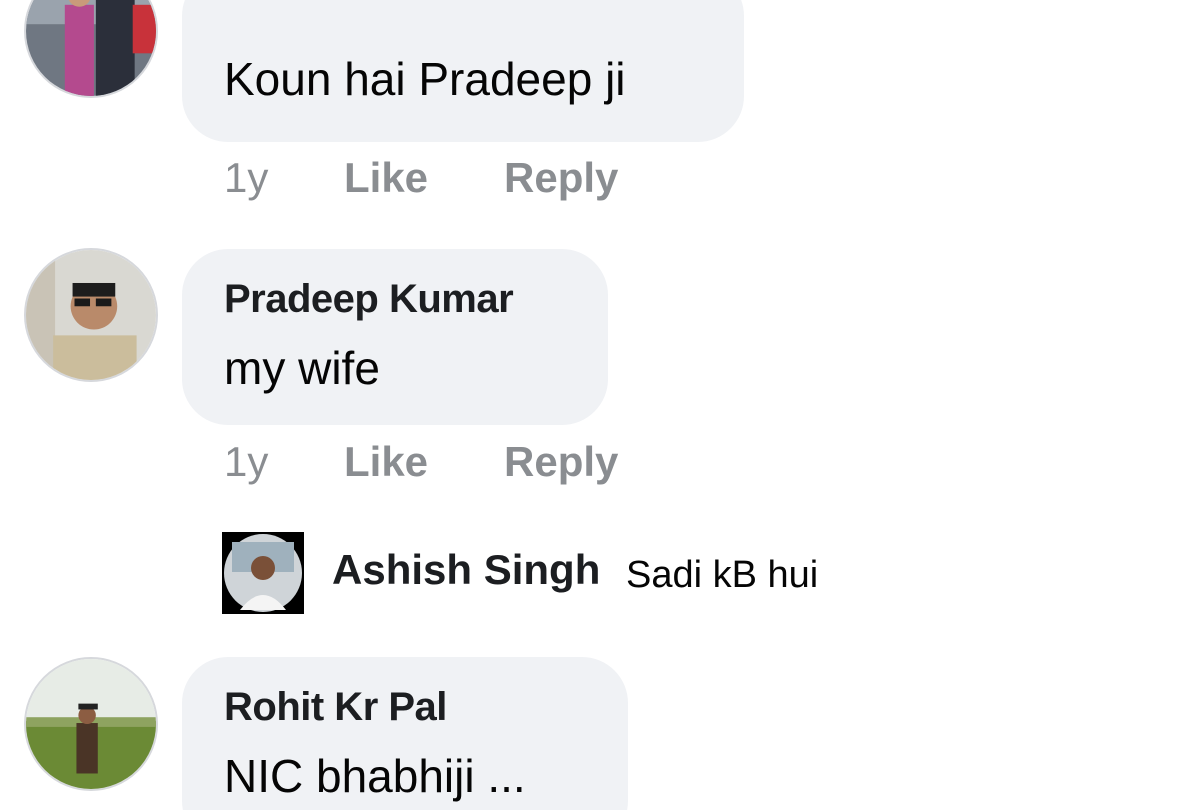  What do you see at coordinates (425, 79) in the screenshot?
I see `comment-text: Koun hai Pradeep ji` at bounding box center [425, 79].